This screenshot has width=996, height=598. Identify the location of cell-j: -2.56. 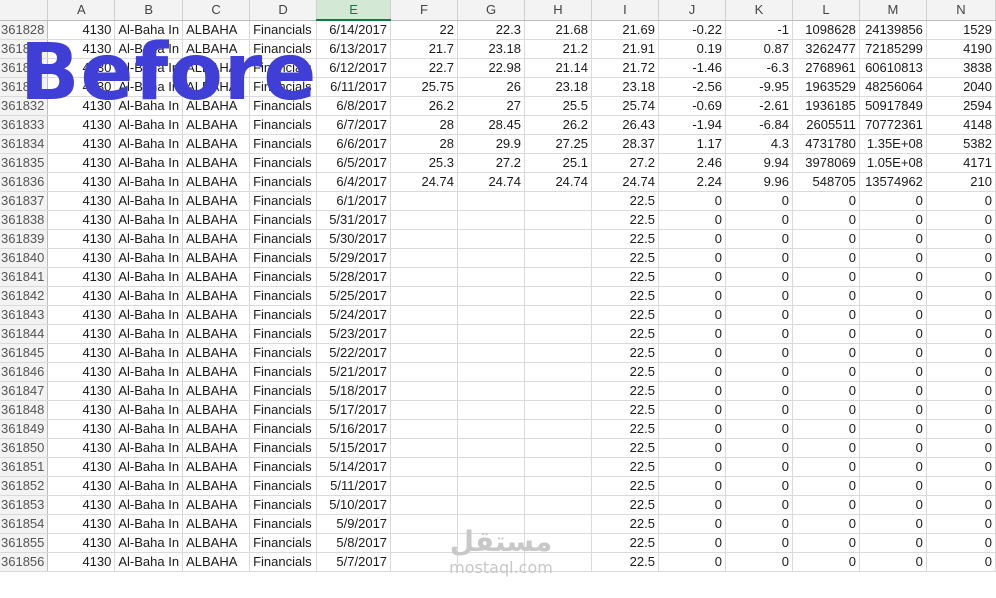
(692, 87).